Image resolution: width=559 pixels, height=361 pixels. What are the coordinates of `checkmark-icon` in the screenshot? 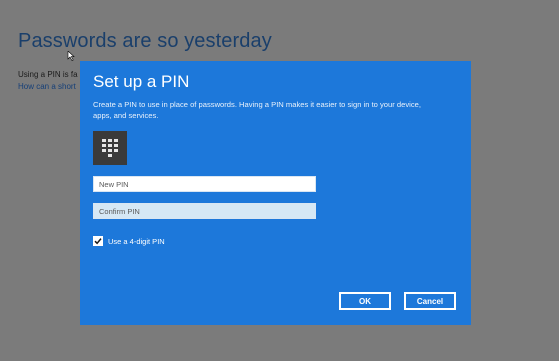 It's located at (98, 241).